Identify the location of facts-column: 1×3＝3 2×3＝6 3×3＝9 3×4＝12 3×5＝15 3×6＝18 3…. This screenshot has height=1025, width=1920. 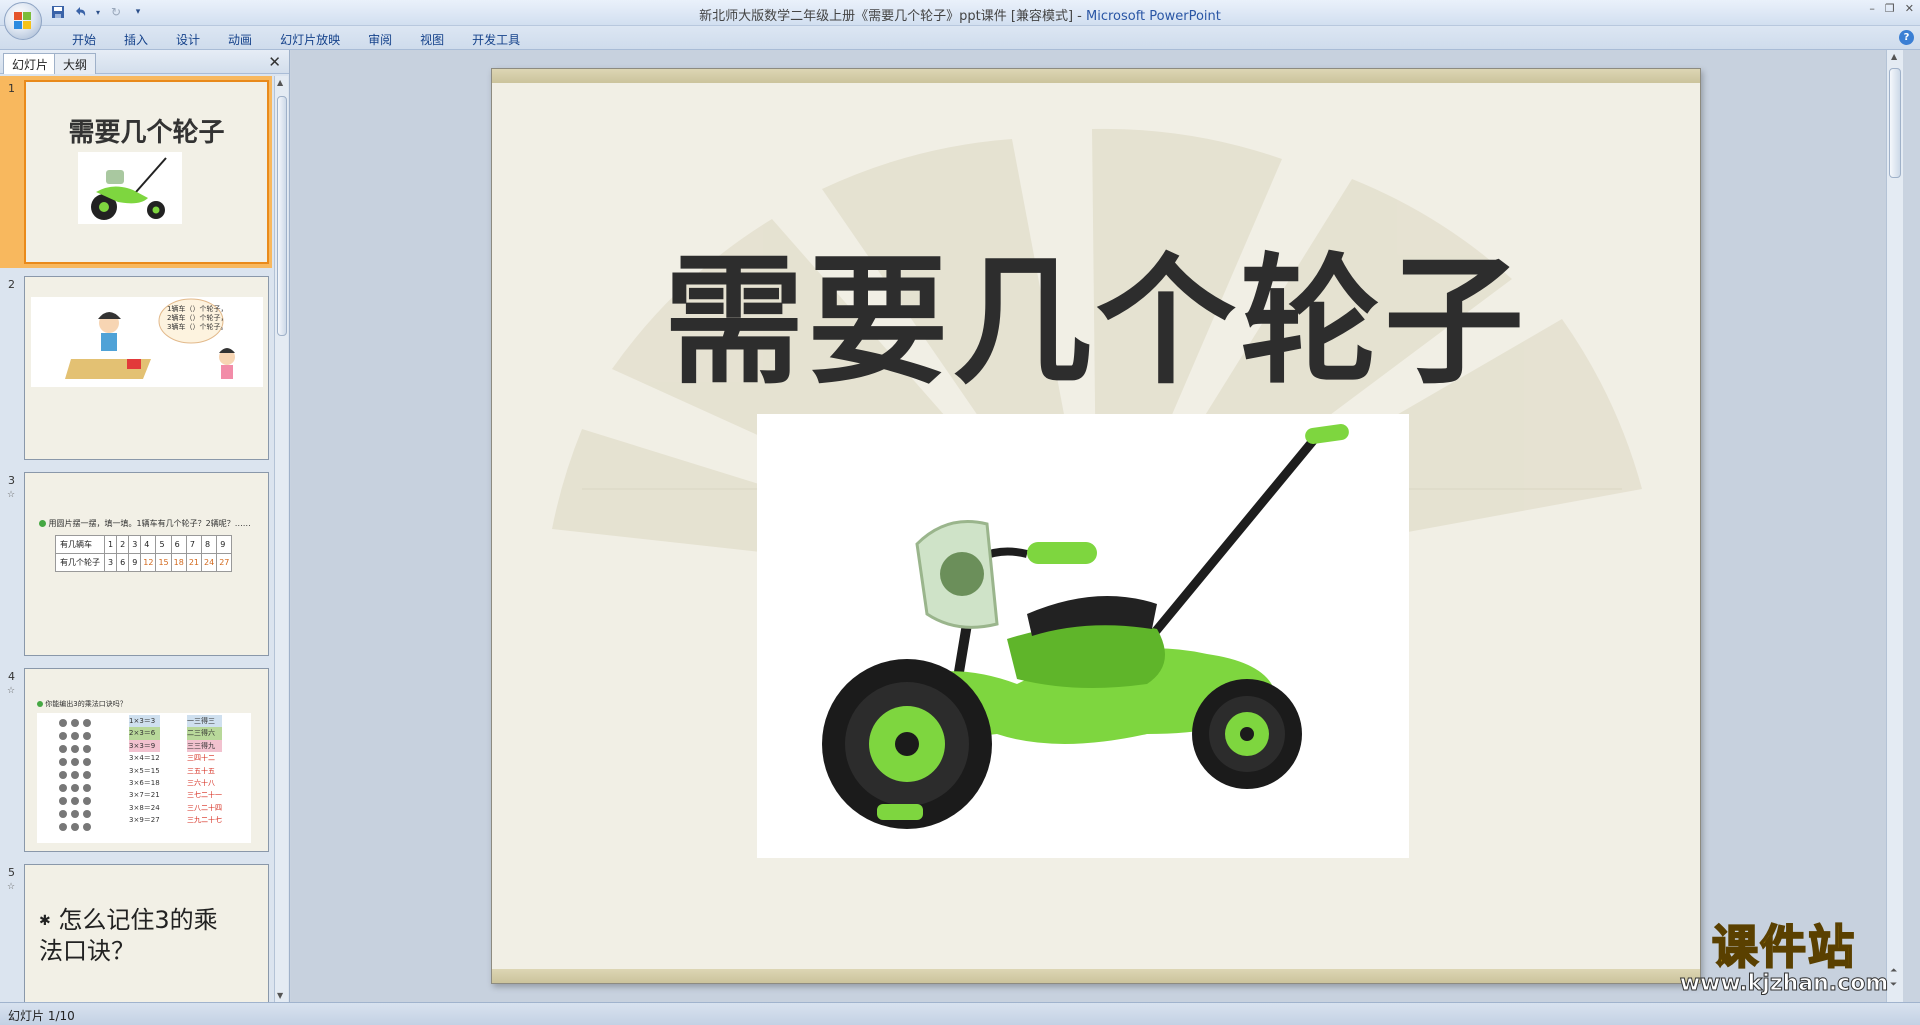
(144, 771).